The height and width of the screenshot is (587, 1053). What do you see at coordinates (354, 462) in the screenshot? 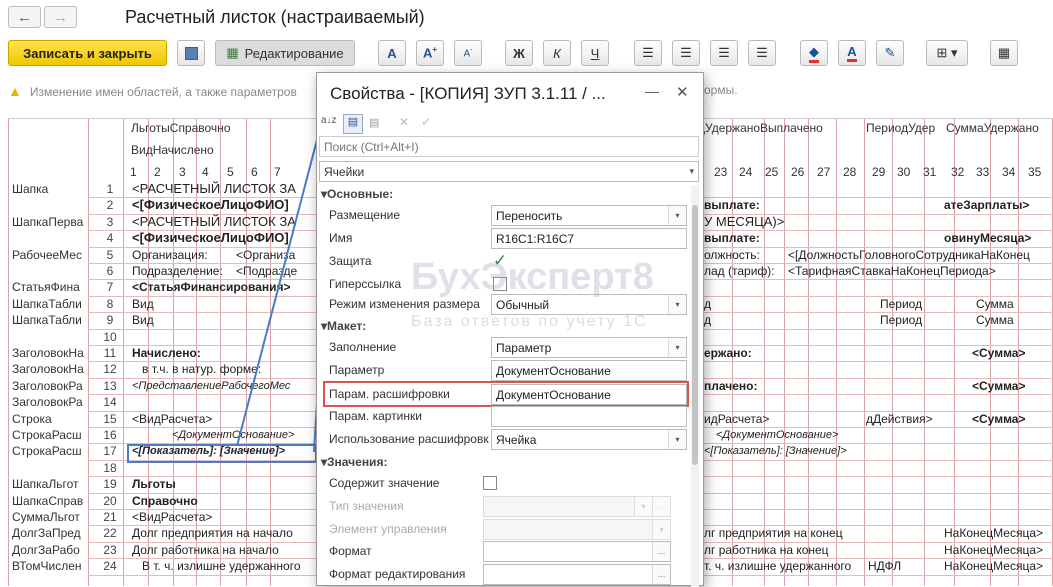
I see `section-values: ▾Значения:` at bounding box center [354, 462].